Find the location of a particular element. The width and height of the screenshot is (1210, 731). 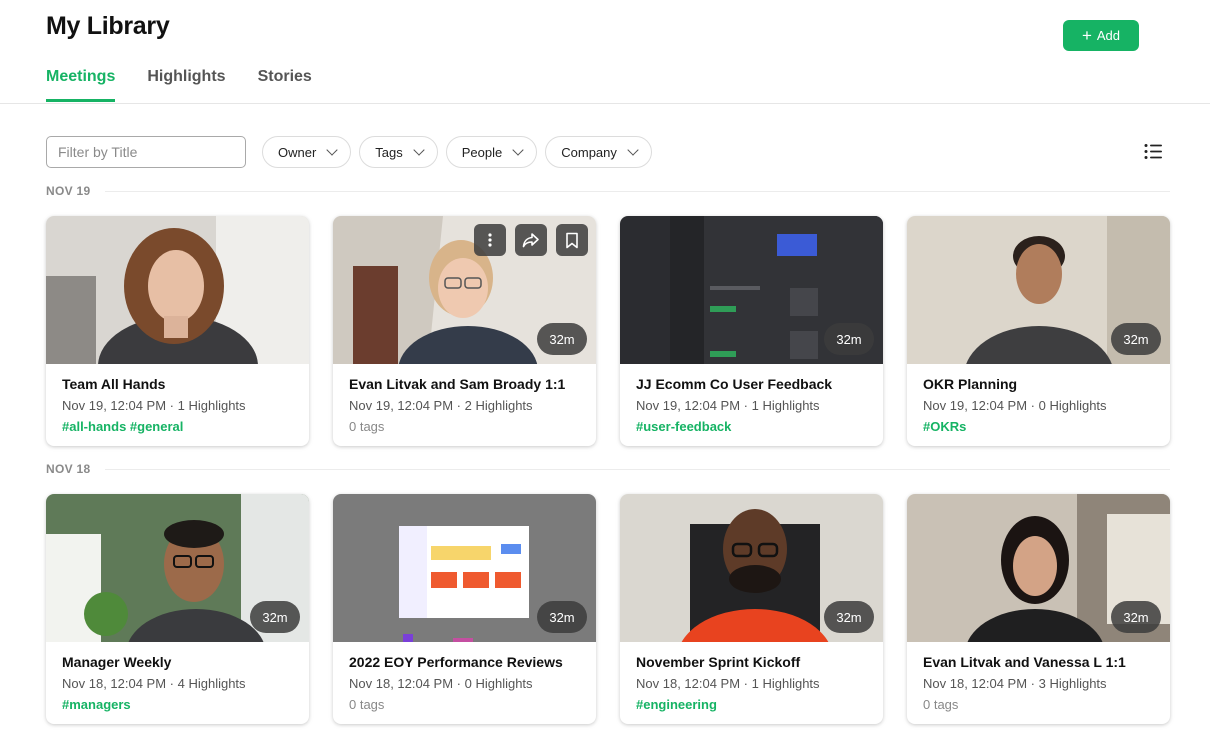

filter-title-input is located at coordinates (146, 152).